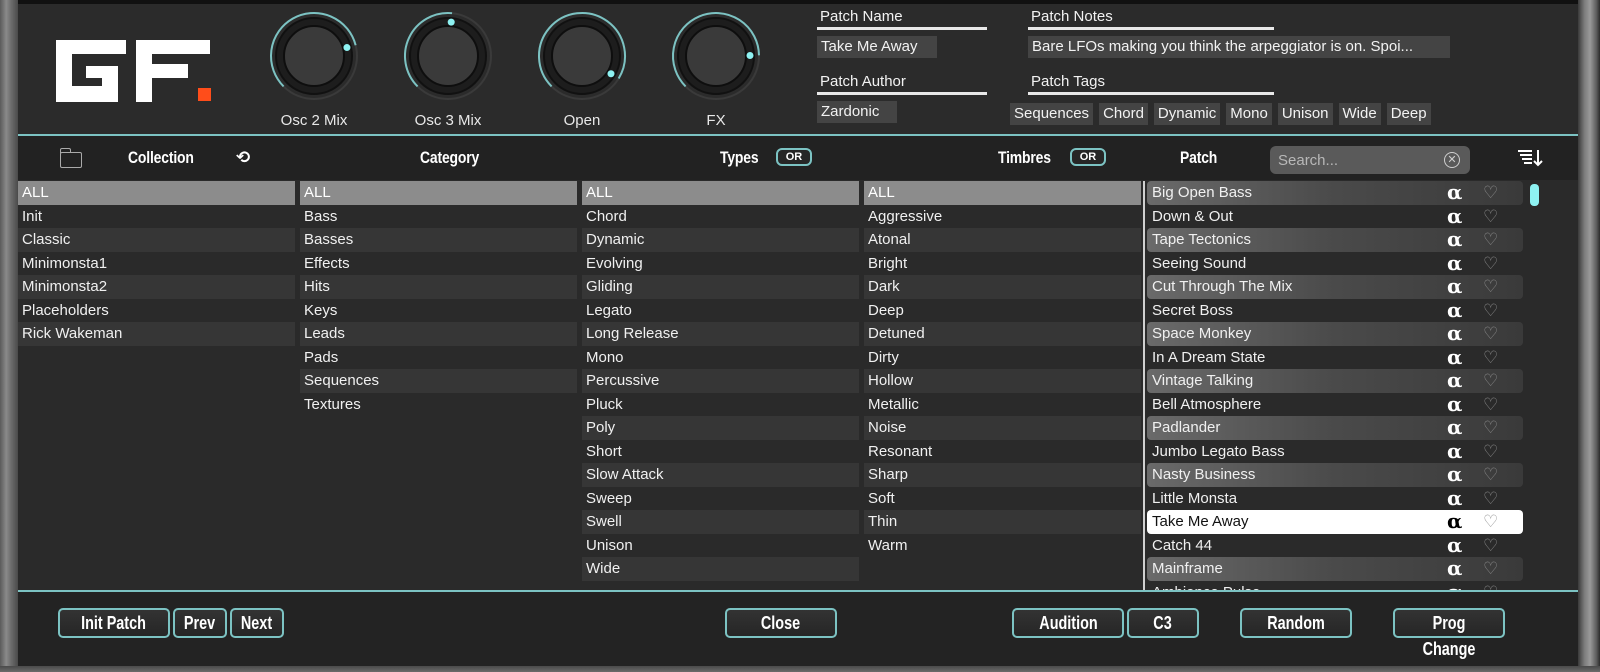 The height and width of the screenshot is (672, 1600). What do you see at coordinates (1358, 160) in the screenshot?
I see `search-input` at bounding box center [1358, 160].